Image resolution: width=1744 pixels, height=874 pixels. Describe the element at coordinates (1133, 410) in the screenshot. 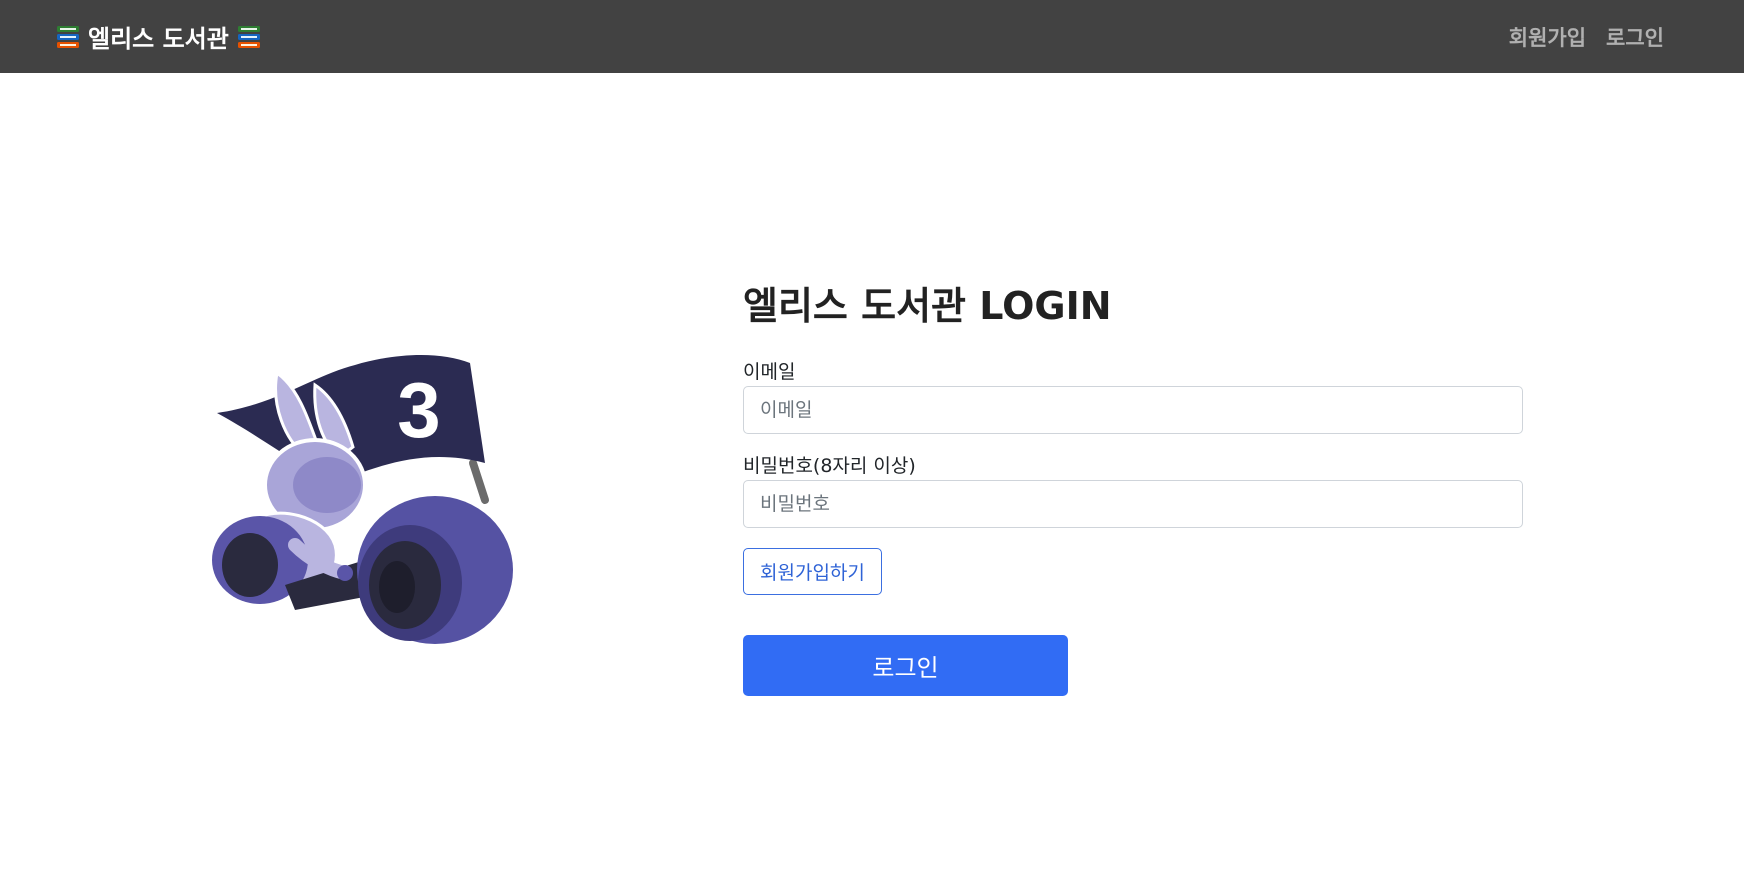

I see `email-input` at that location.